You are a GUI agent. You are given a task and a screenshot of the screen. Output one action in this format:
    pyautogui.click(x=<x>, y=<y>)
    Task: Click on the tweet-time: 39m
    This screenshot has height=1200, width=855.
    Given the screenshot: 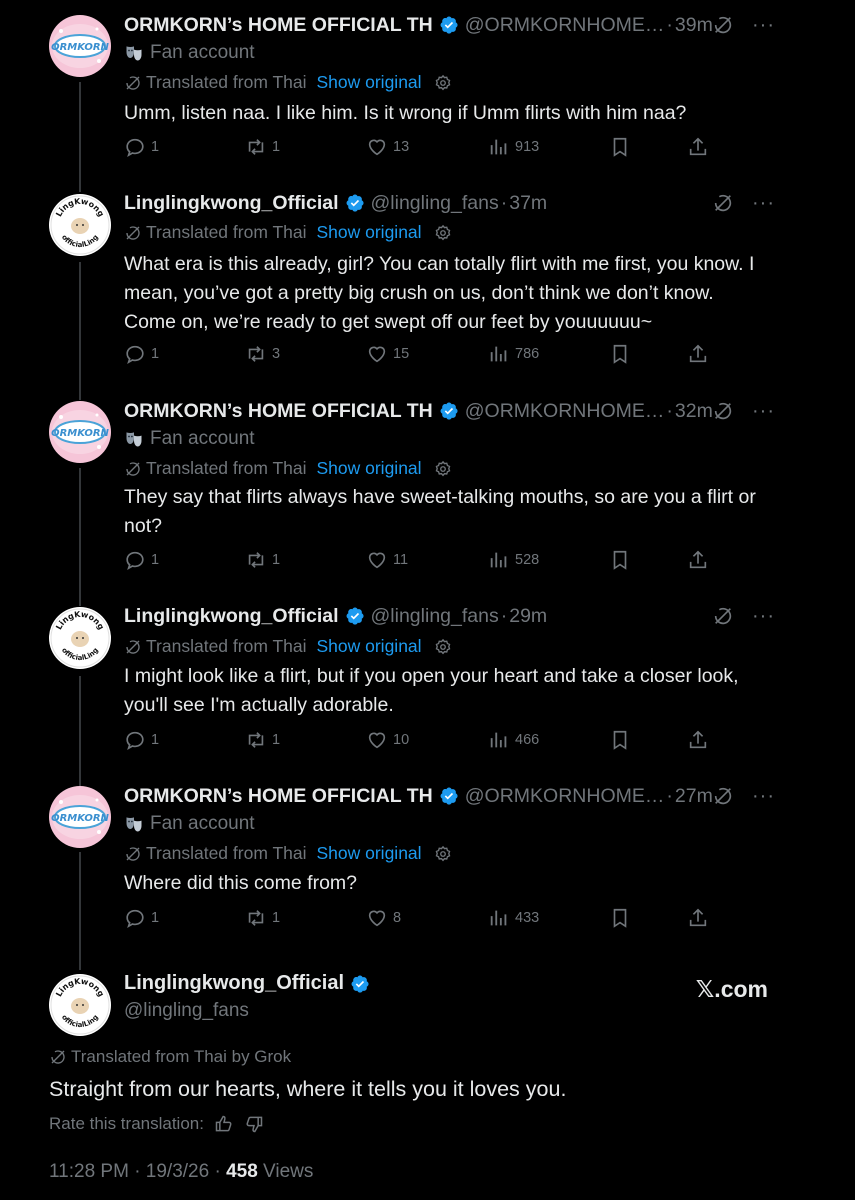 What is the action you would take?
    pyautogui.click(x=694, y=25)
    